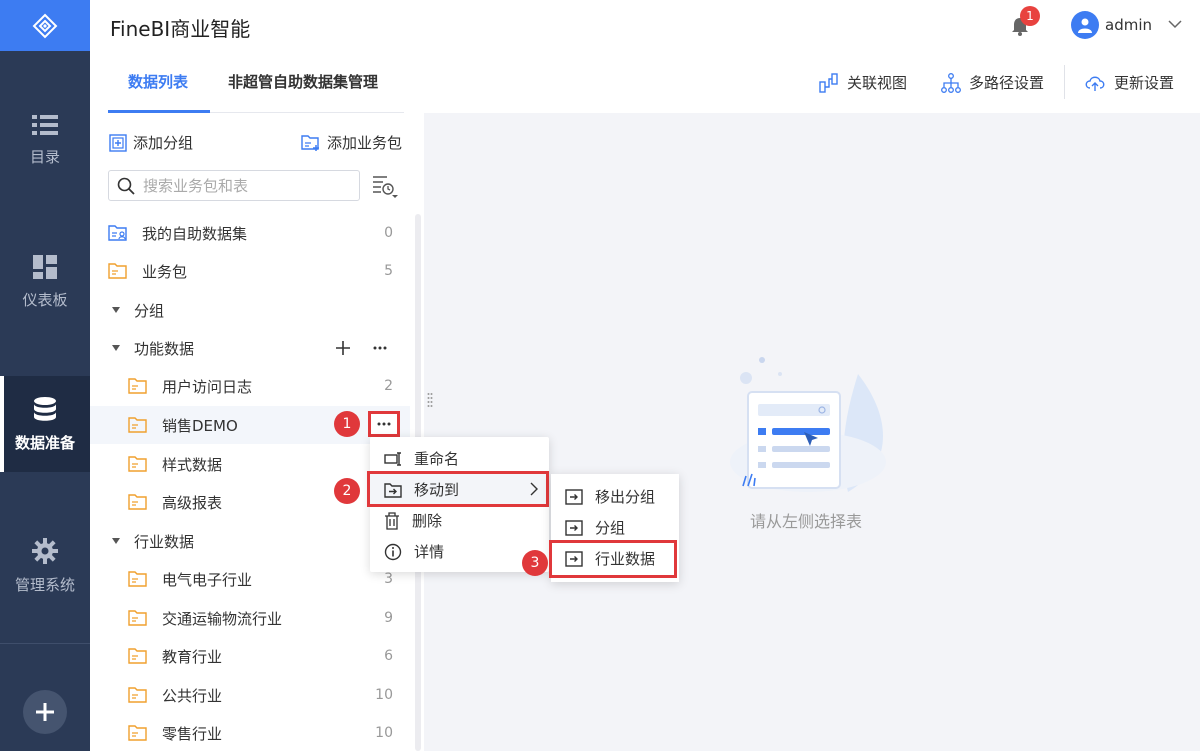 The width and height of the screenshot is (1200, 751). What do you see at coordinates (388, 656) in the screenshot?
I see `tree-count: 6` at bounding box center [388, 656].